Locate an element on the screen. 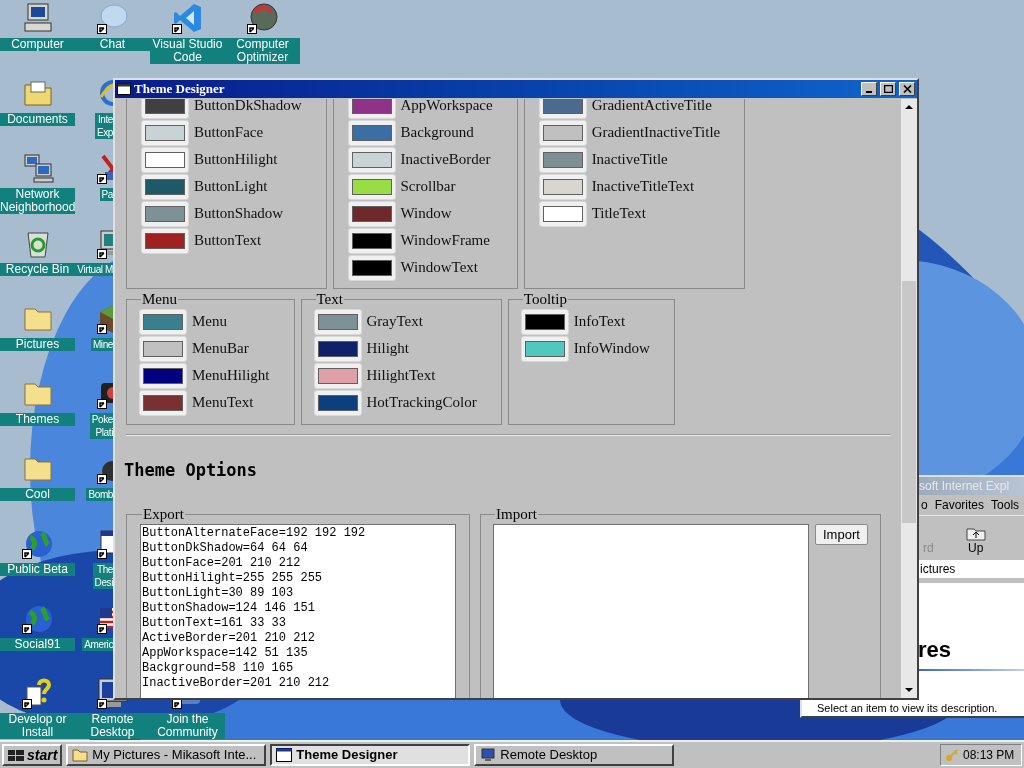 This screenshot has height=768, width=1024. window-title: soft Internet Expl is located at coordinates (964, 486).